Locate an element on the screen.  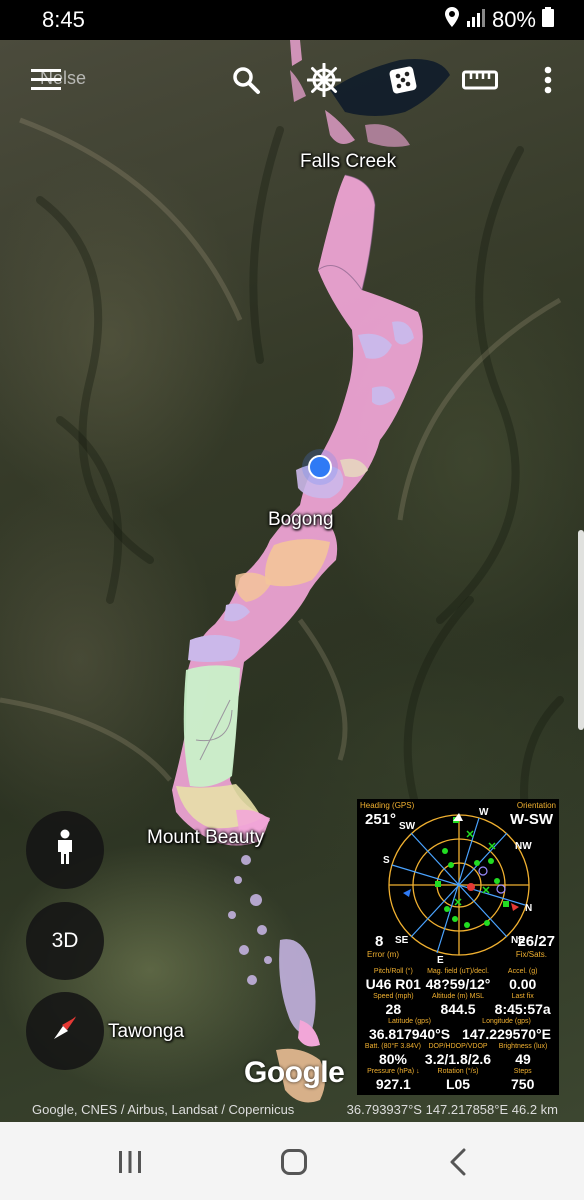
gps-cell-battery: Batt. (80°F 3.84V) 80% is located at coordinates (393, 1055).